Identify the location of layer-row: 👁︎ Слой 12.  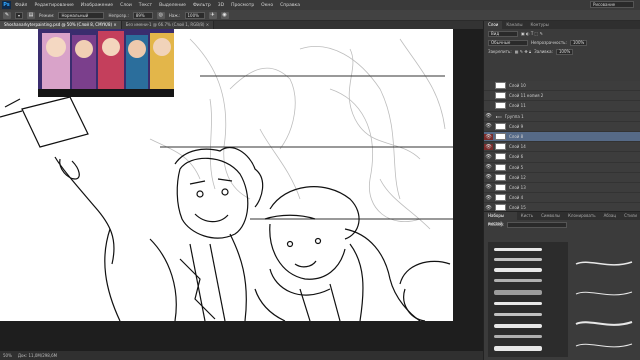
(562, 178).